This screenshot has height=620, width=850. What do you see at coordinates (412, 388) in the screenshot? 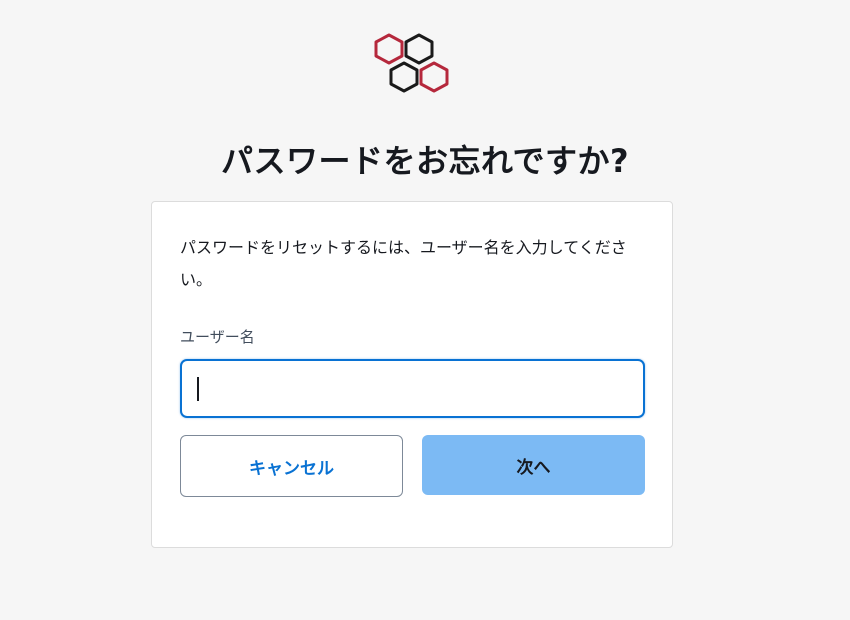
I see `username-input` at bounding box center [412, 388].